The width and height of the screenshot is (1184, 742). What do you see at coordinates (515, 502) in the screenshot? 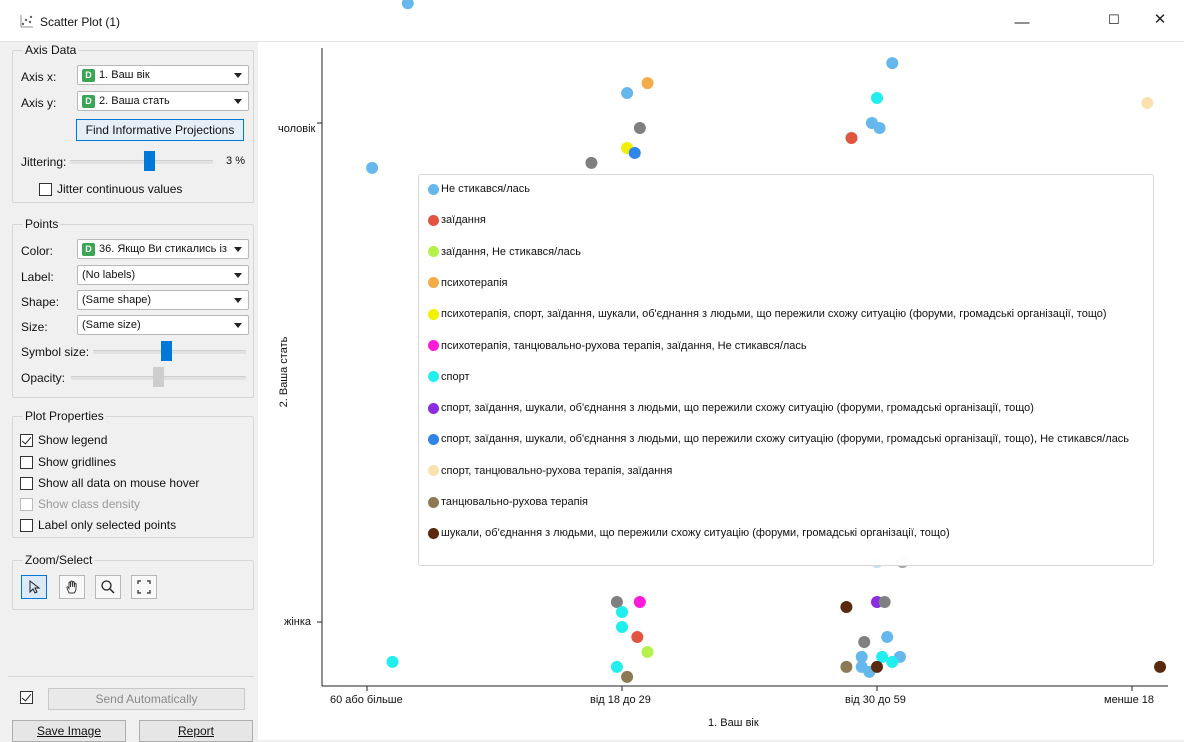
I see `legend-label: танцювально-рухова терапія` at bounding box center [515, 502].